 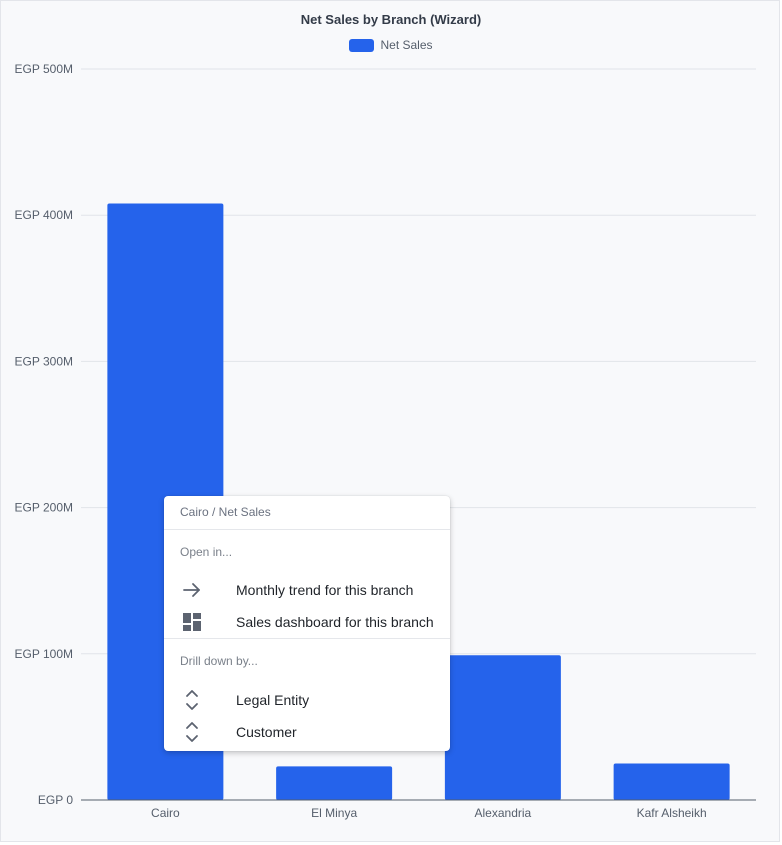 I want to click on bar-alexandria, so click(x=502, y=727).